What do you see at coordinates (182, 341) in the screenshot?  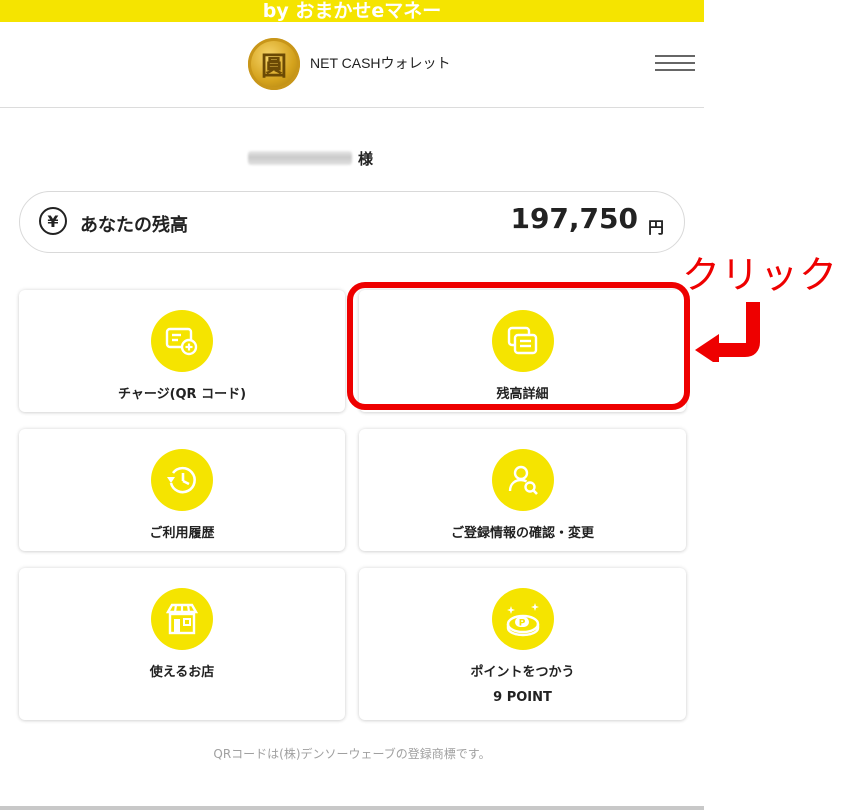 I see `card-plus-icon` at bounding box center [182, 341].